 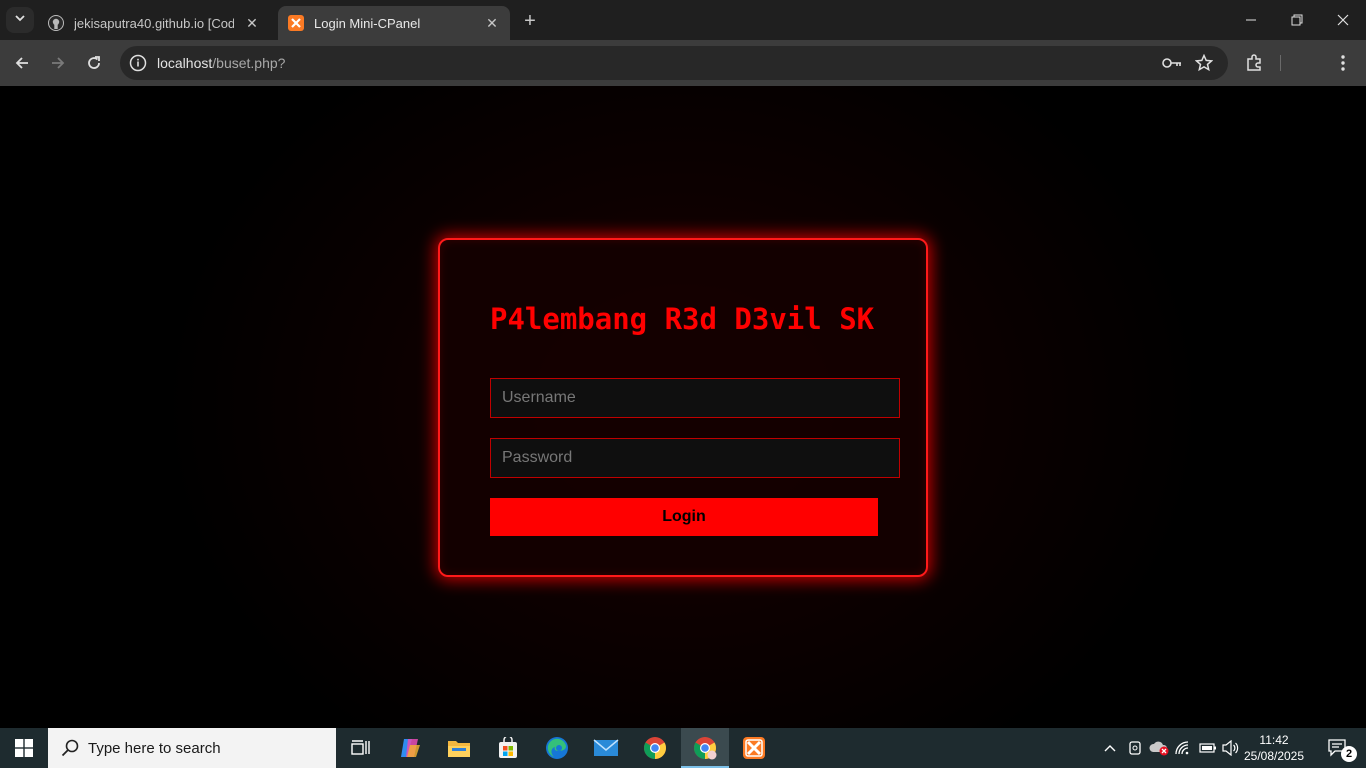 I want to click on password-input, so click(x=695, y=458).